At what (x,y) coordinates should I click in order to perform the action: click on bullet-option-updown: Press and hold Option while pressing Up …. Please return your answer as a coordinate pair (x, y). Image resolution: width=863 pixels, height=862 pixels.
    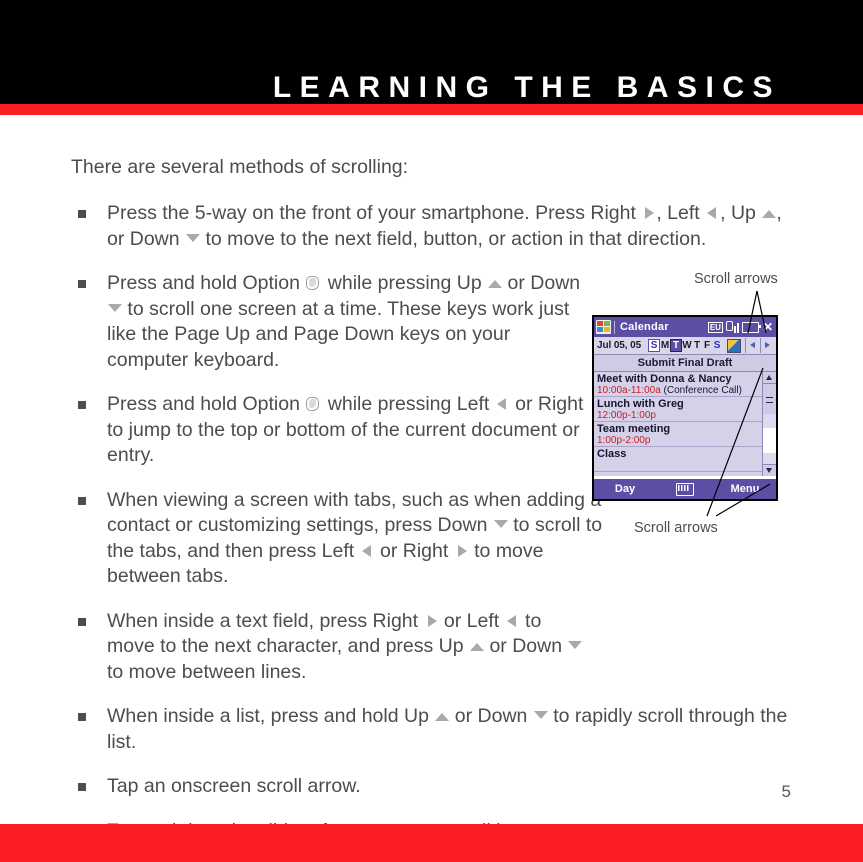
    Looking at the image, I should click on (329, 322).